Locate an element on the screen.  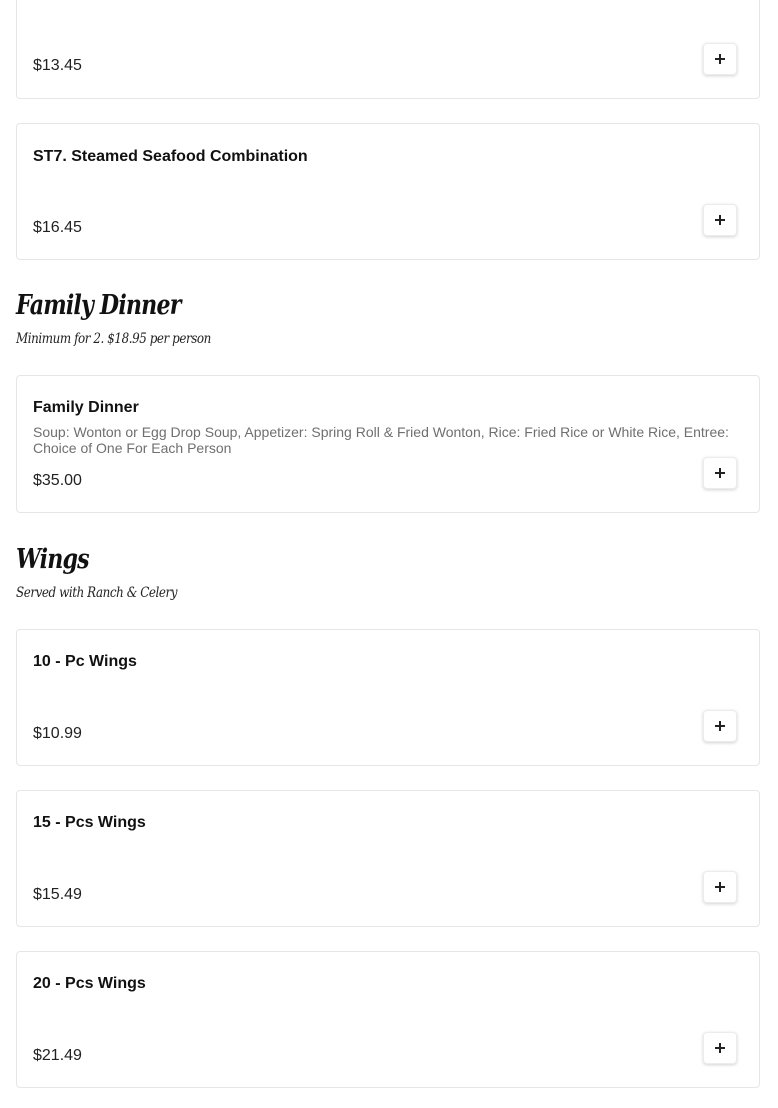
item-price: $35.00 is located at coordinates (57, 480).